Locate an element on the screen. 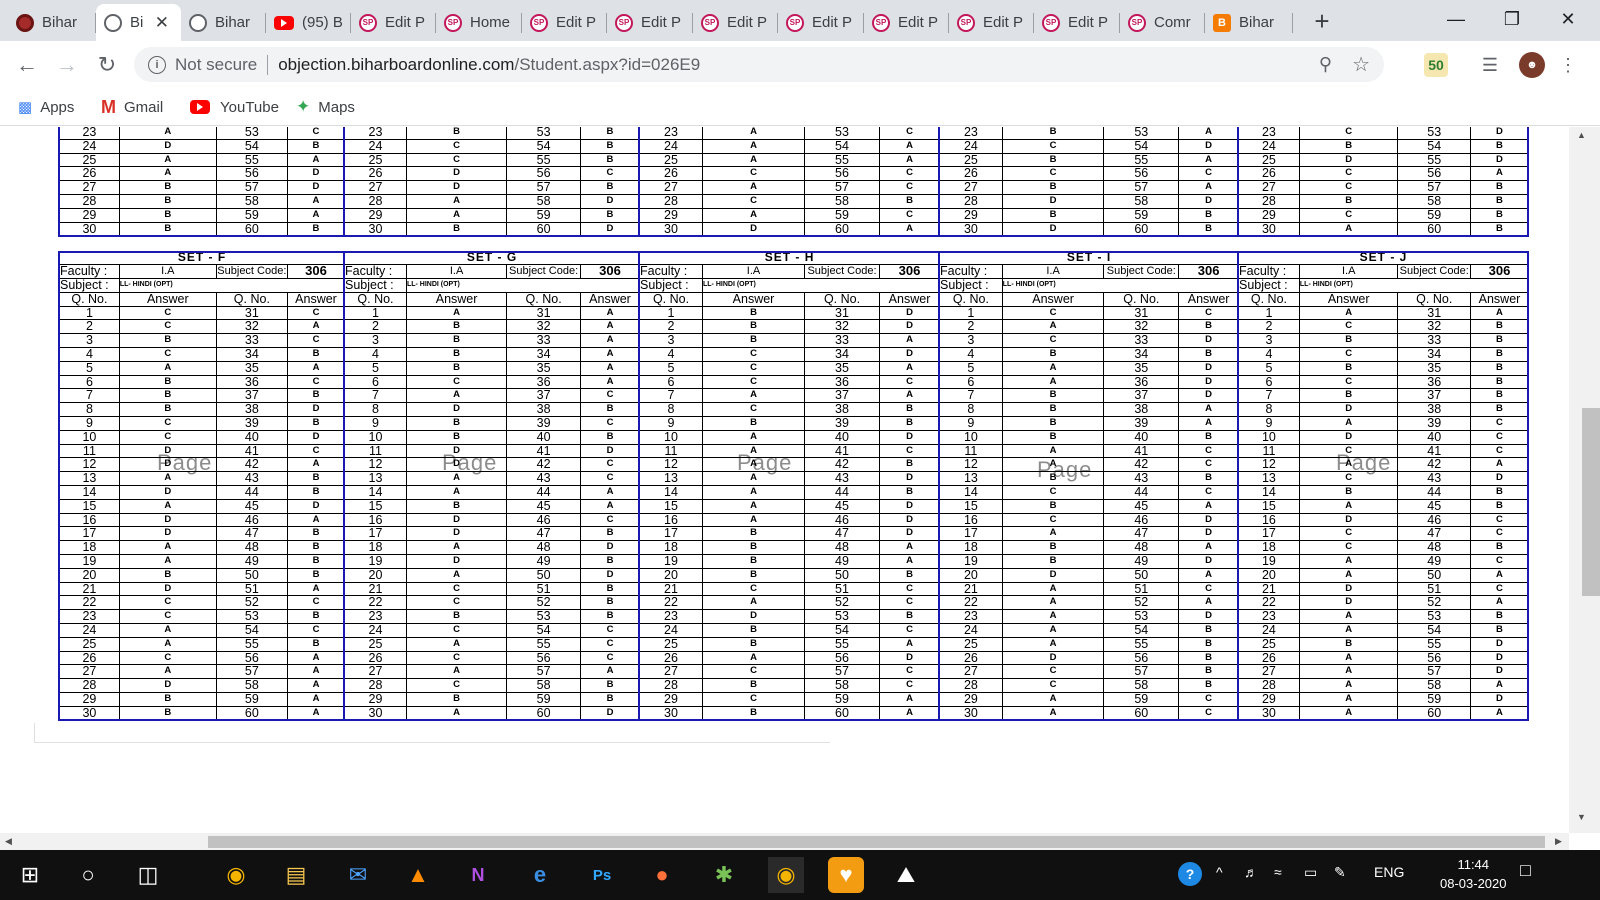  scroll-down-arrow-icon: ▼ is located at coordinates (1581, 817).